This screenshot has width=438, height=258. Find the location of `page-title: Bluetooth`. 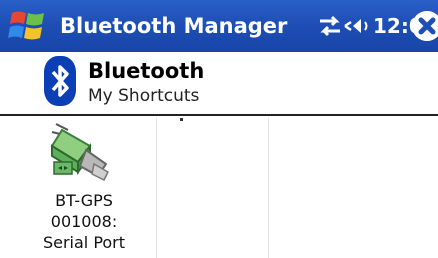

page-title: Bluetooth is located at coordinates (146, 71).